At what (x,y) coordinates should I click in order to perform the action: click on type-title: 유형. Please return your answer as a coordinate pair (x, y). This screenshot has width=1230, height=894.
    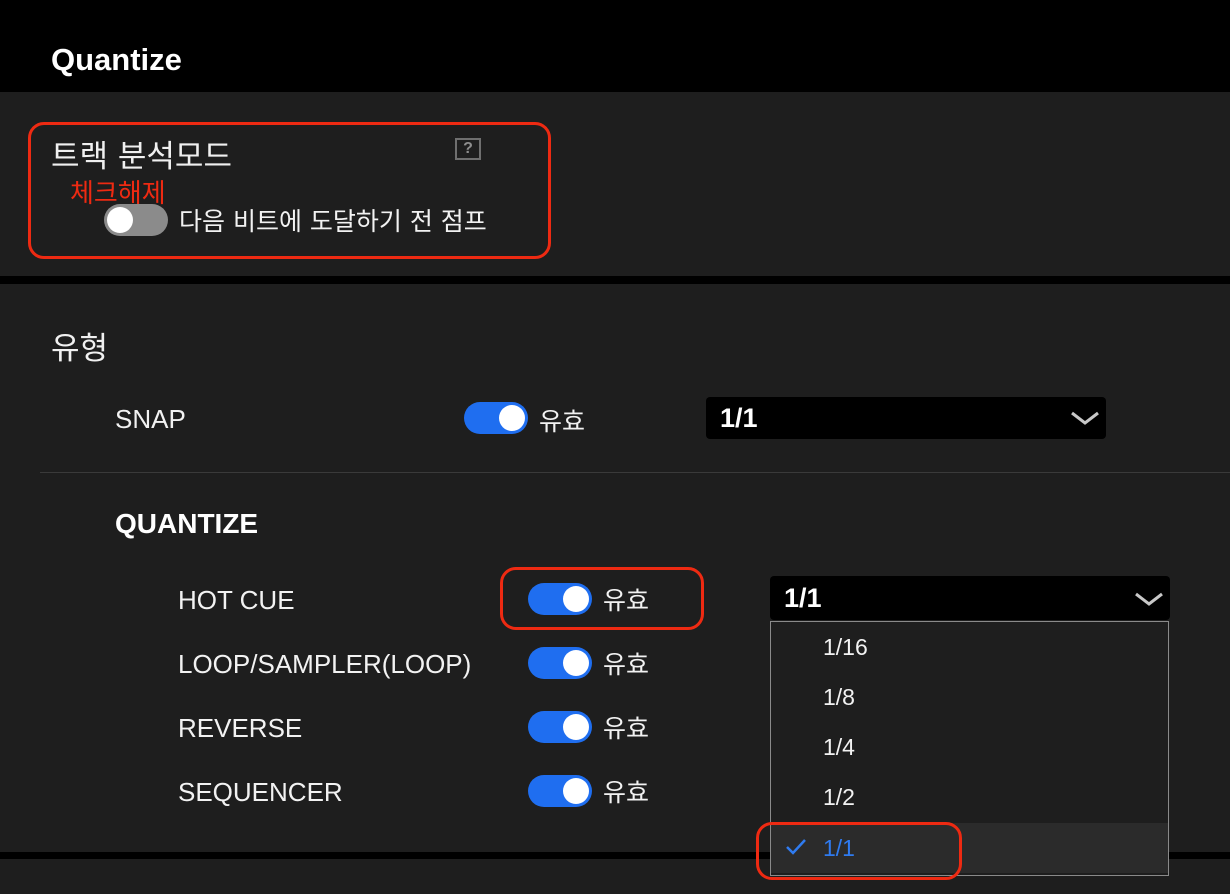
    Looking at the image, I should click on (80, 349).